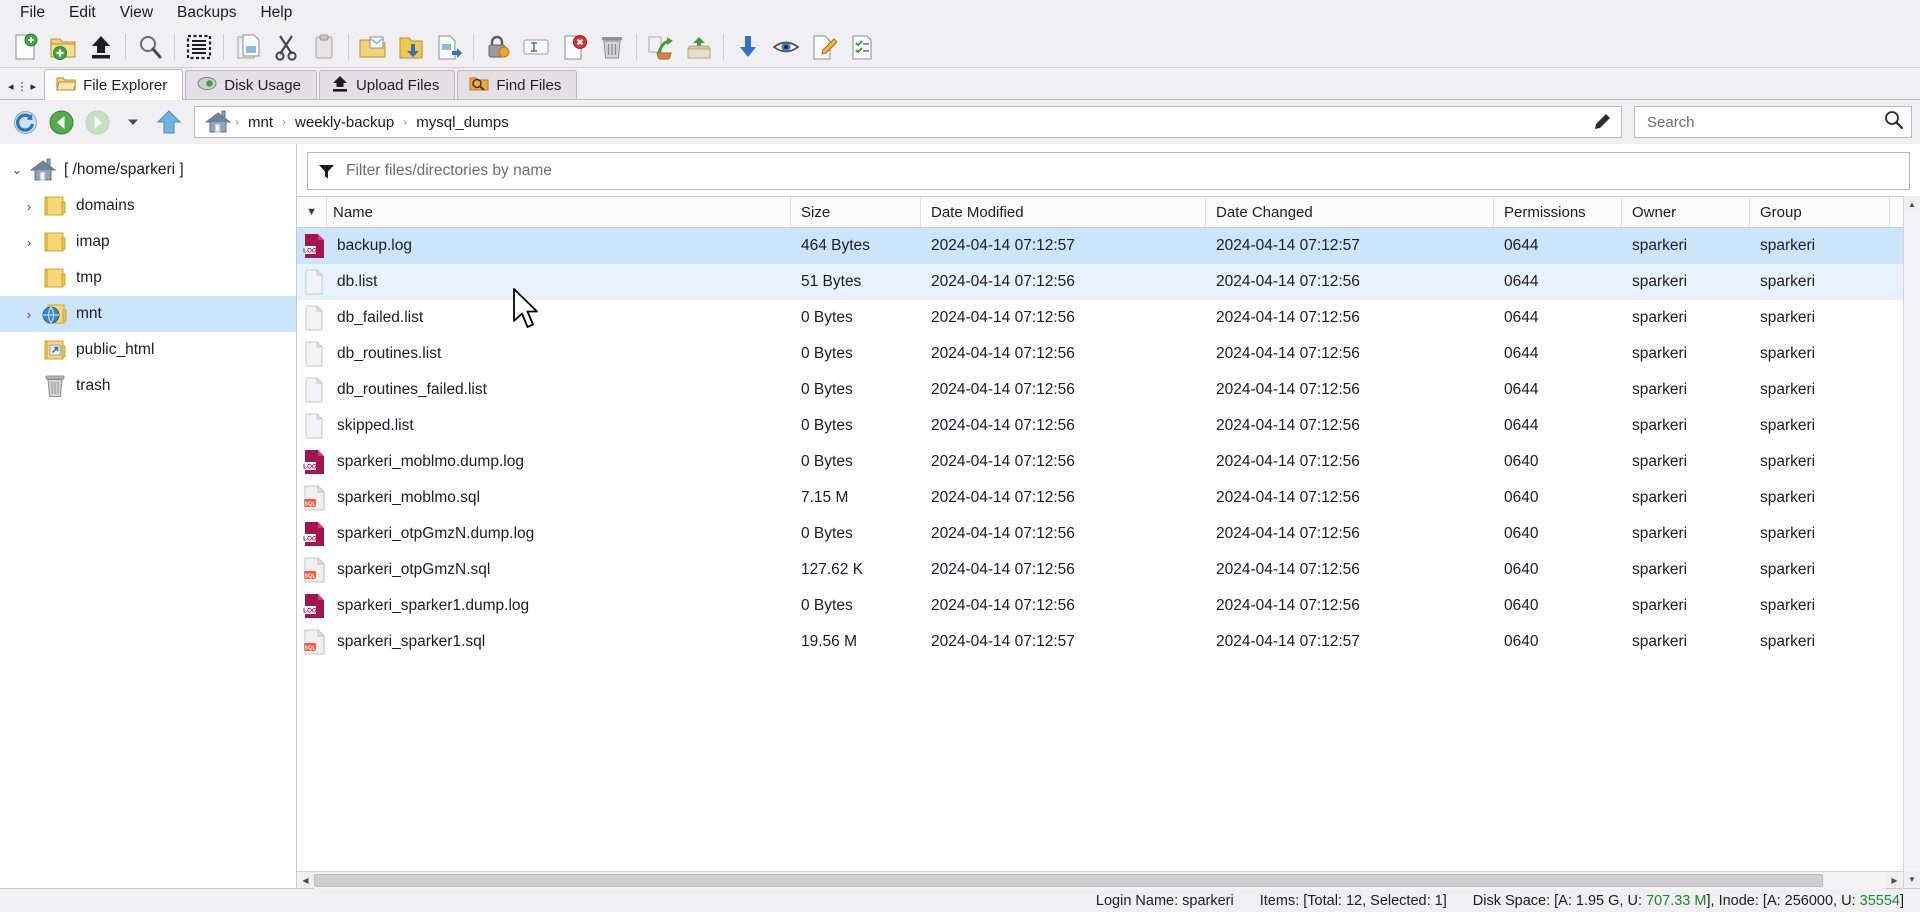  I want to click on search-input, so click(1764, 122).